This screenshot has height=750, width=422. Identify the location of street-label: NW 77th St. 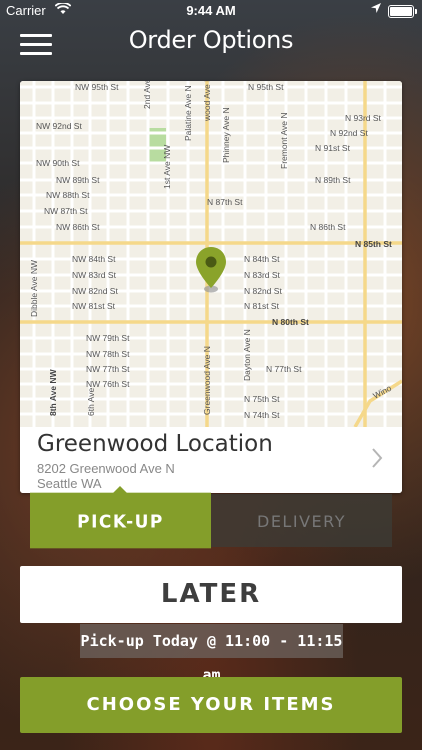
(108, 369).